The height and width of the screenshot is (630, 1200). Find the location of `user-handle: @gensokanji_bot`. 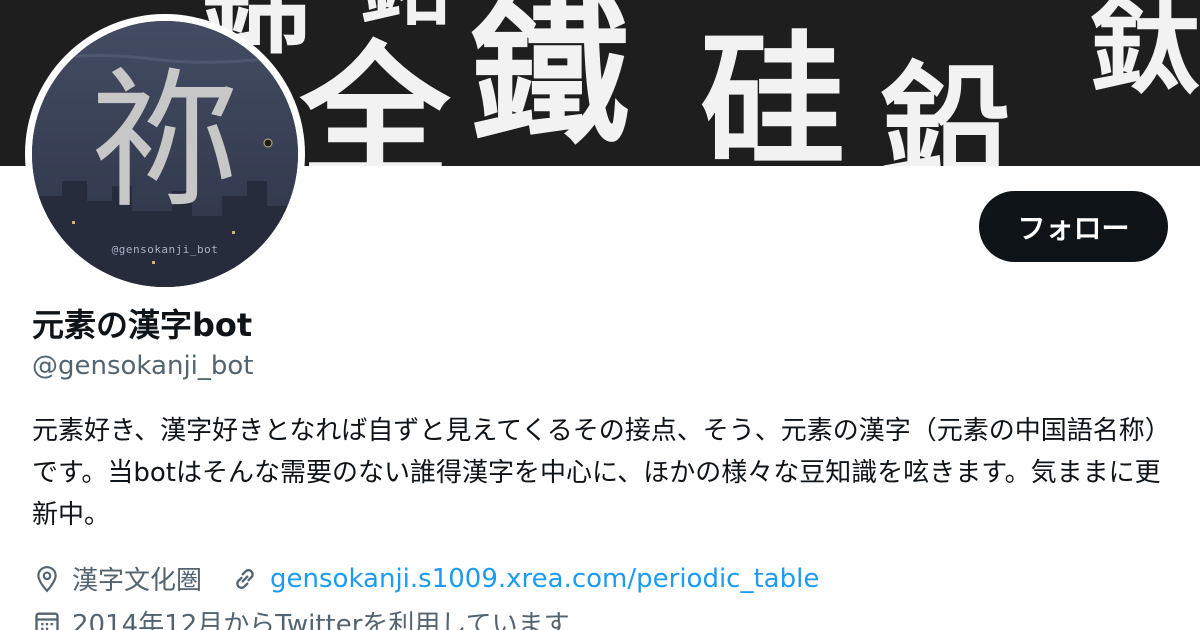

user-handle: @gensokanji_bot is located at coordinates (143, 366).